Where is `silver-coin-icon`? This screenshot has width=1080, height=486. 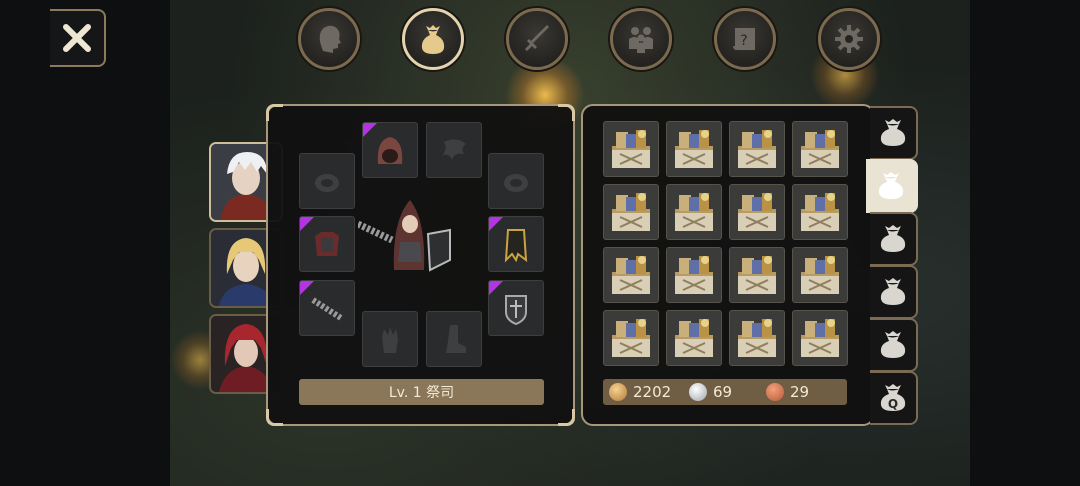
silver-coin-icon is located at coordinates (698, 392).